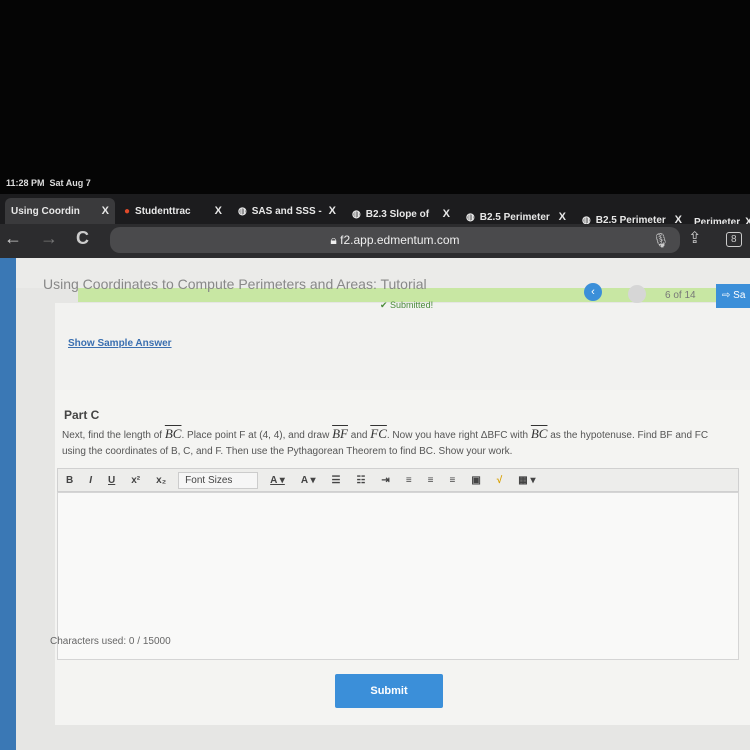 This screenshot has height=750, width=750. What do you see at coordinates (593, 292) in the screenshot?
I see `previous-button: ‹` at bounding box center [593, 292].